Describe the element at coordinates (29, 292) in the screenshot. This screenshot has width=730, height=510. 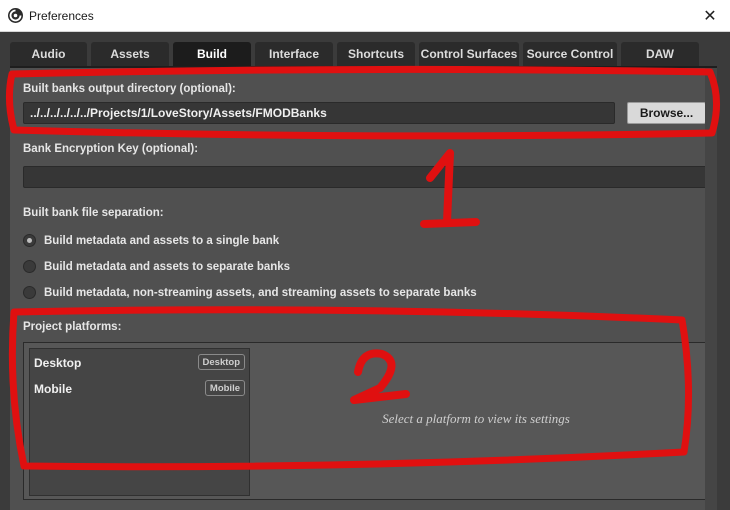
I see `radio-streaming-separate-indicator` at that location.